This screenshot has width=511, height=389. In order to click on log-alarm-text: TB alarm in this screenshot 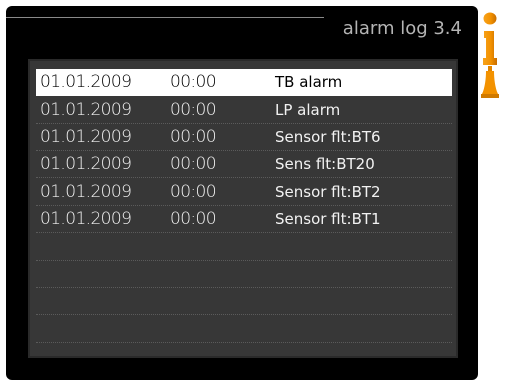, I will do `click(309, 82)`.